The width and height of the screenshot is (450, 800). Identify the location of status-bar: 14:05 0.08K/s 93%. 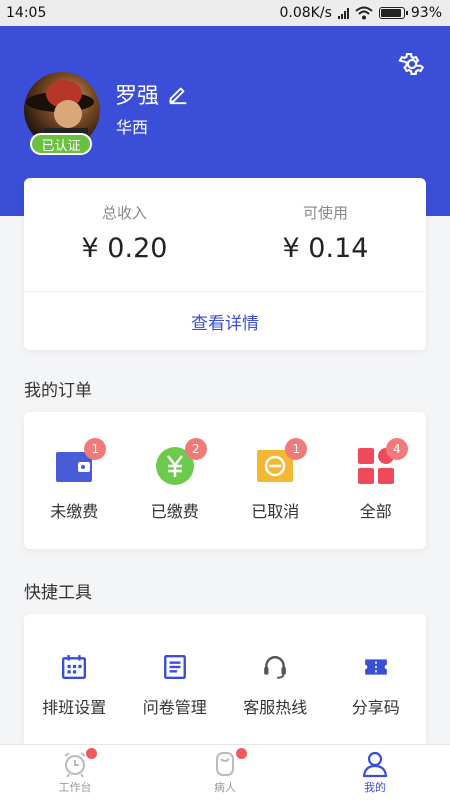
(225, 13).